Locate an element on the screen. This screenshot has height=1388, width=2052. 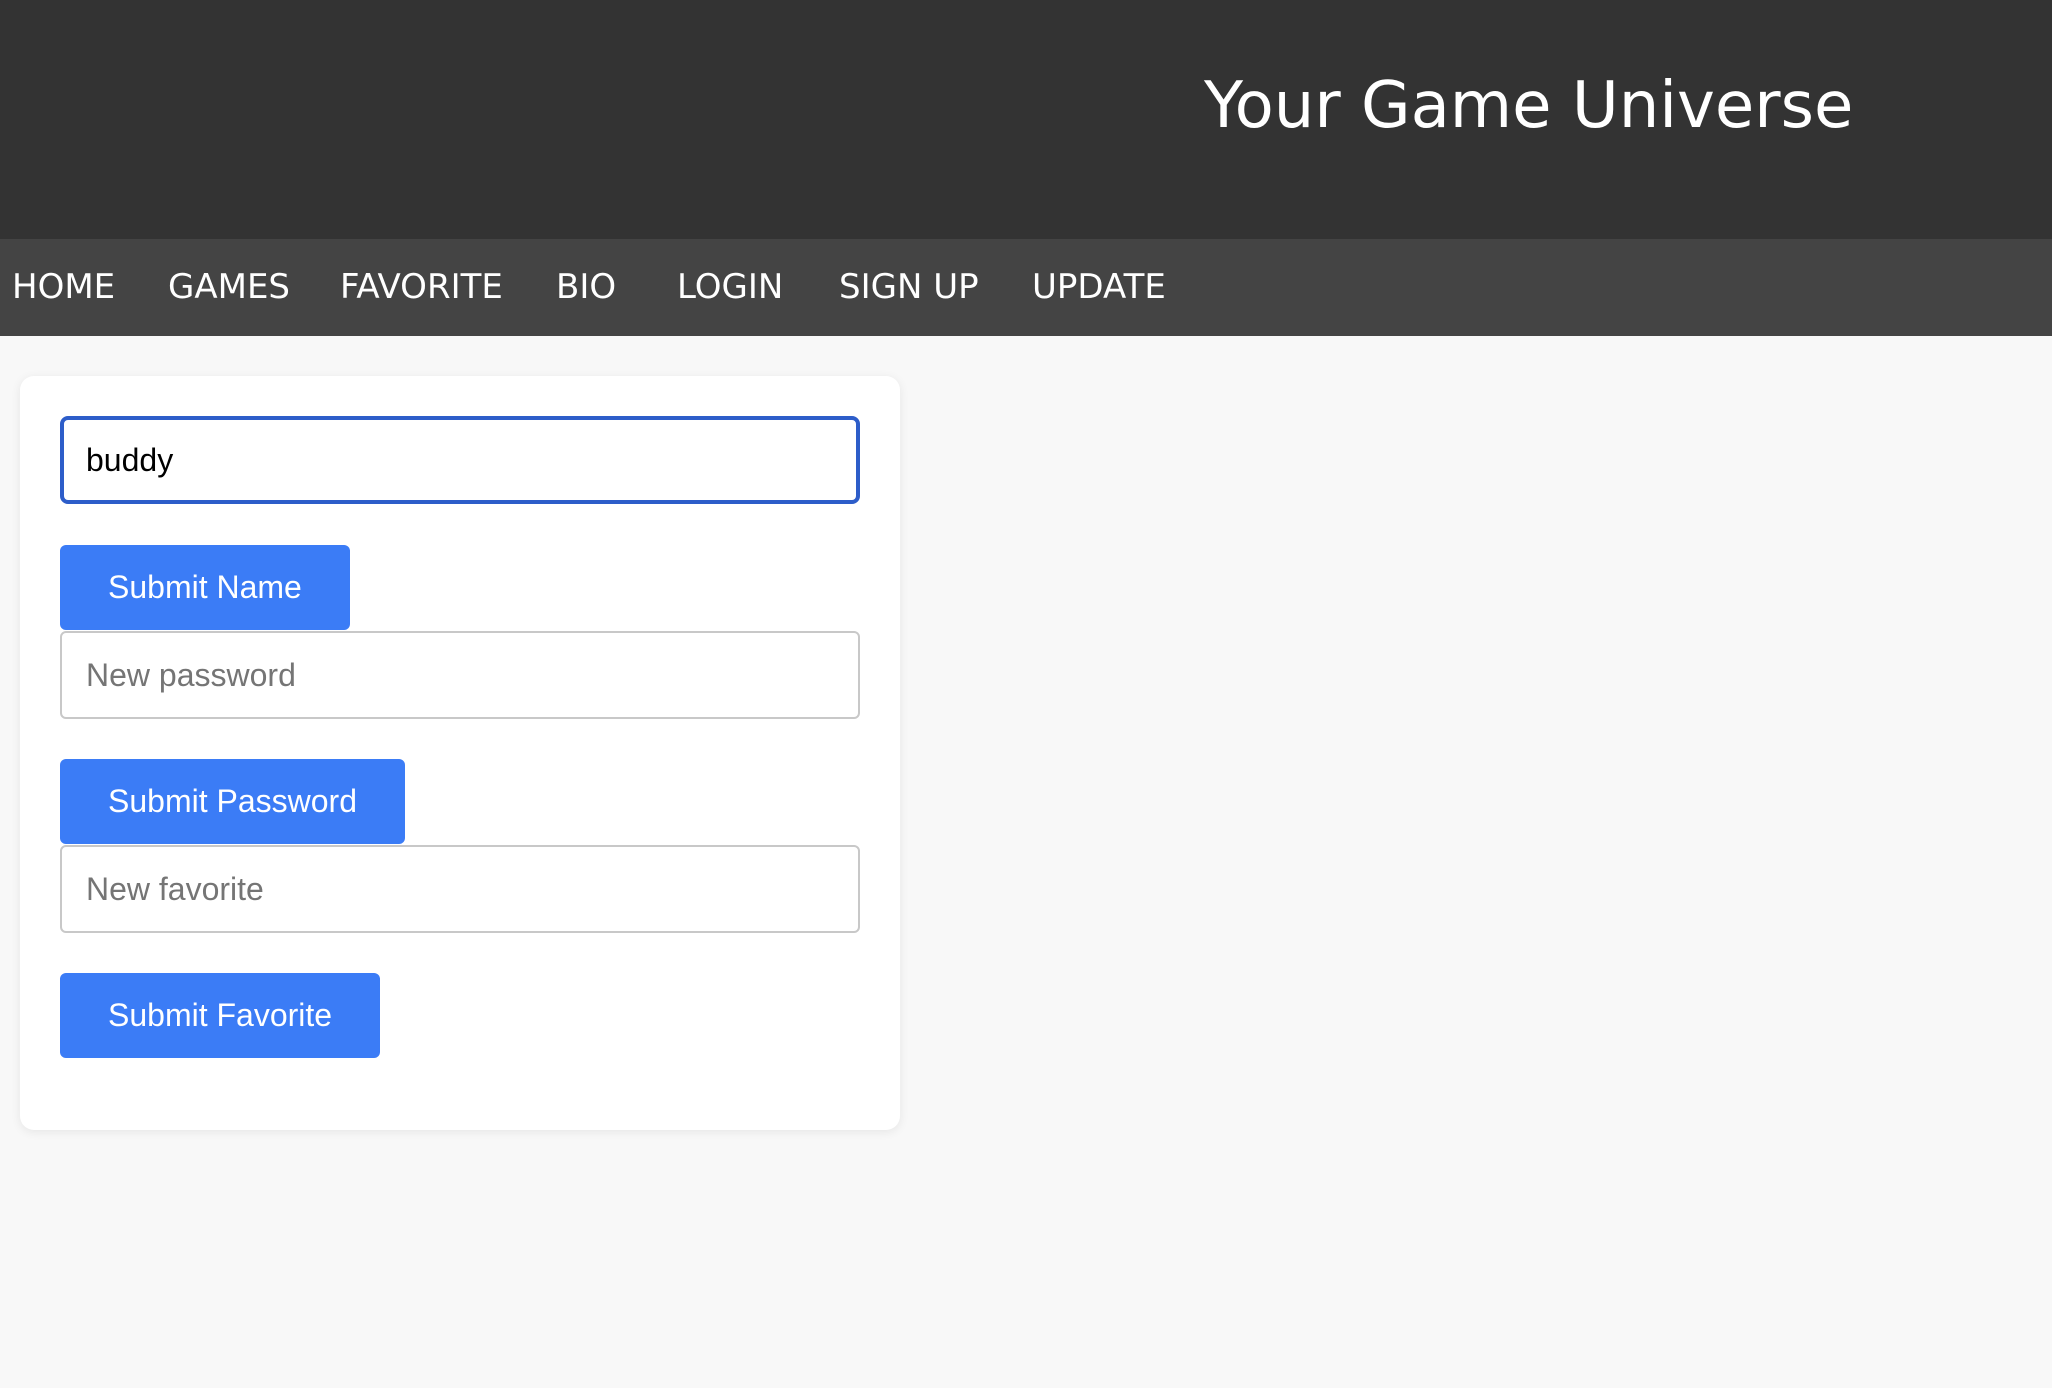
nav-item-sign-up: SIGN UP is located at coordinates (909, 287).